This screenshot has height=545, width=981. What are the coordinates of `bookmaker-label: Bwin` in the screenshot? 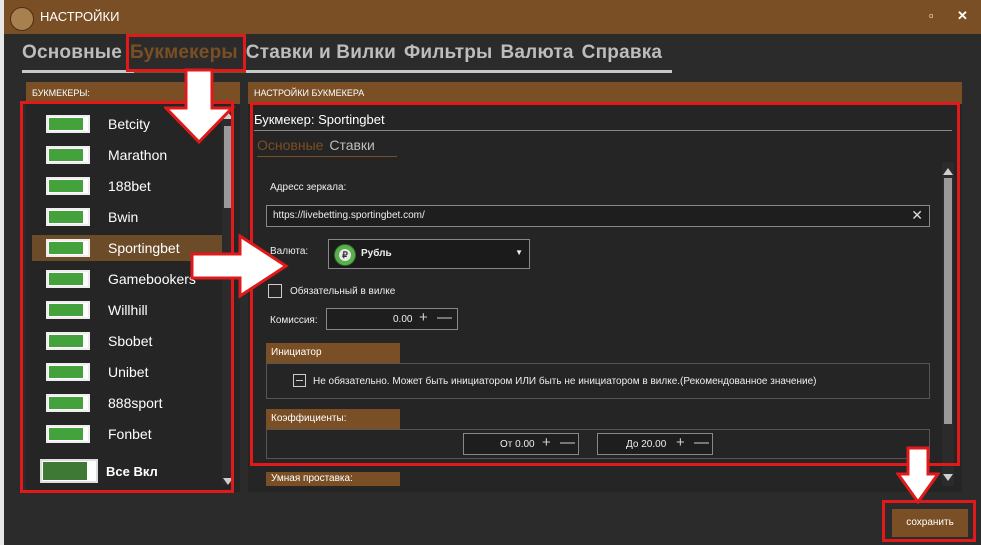 It's located at (123, 217).